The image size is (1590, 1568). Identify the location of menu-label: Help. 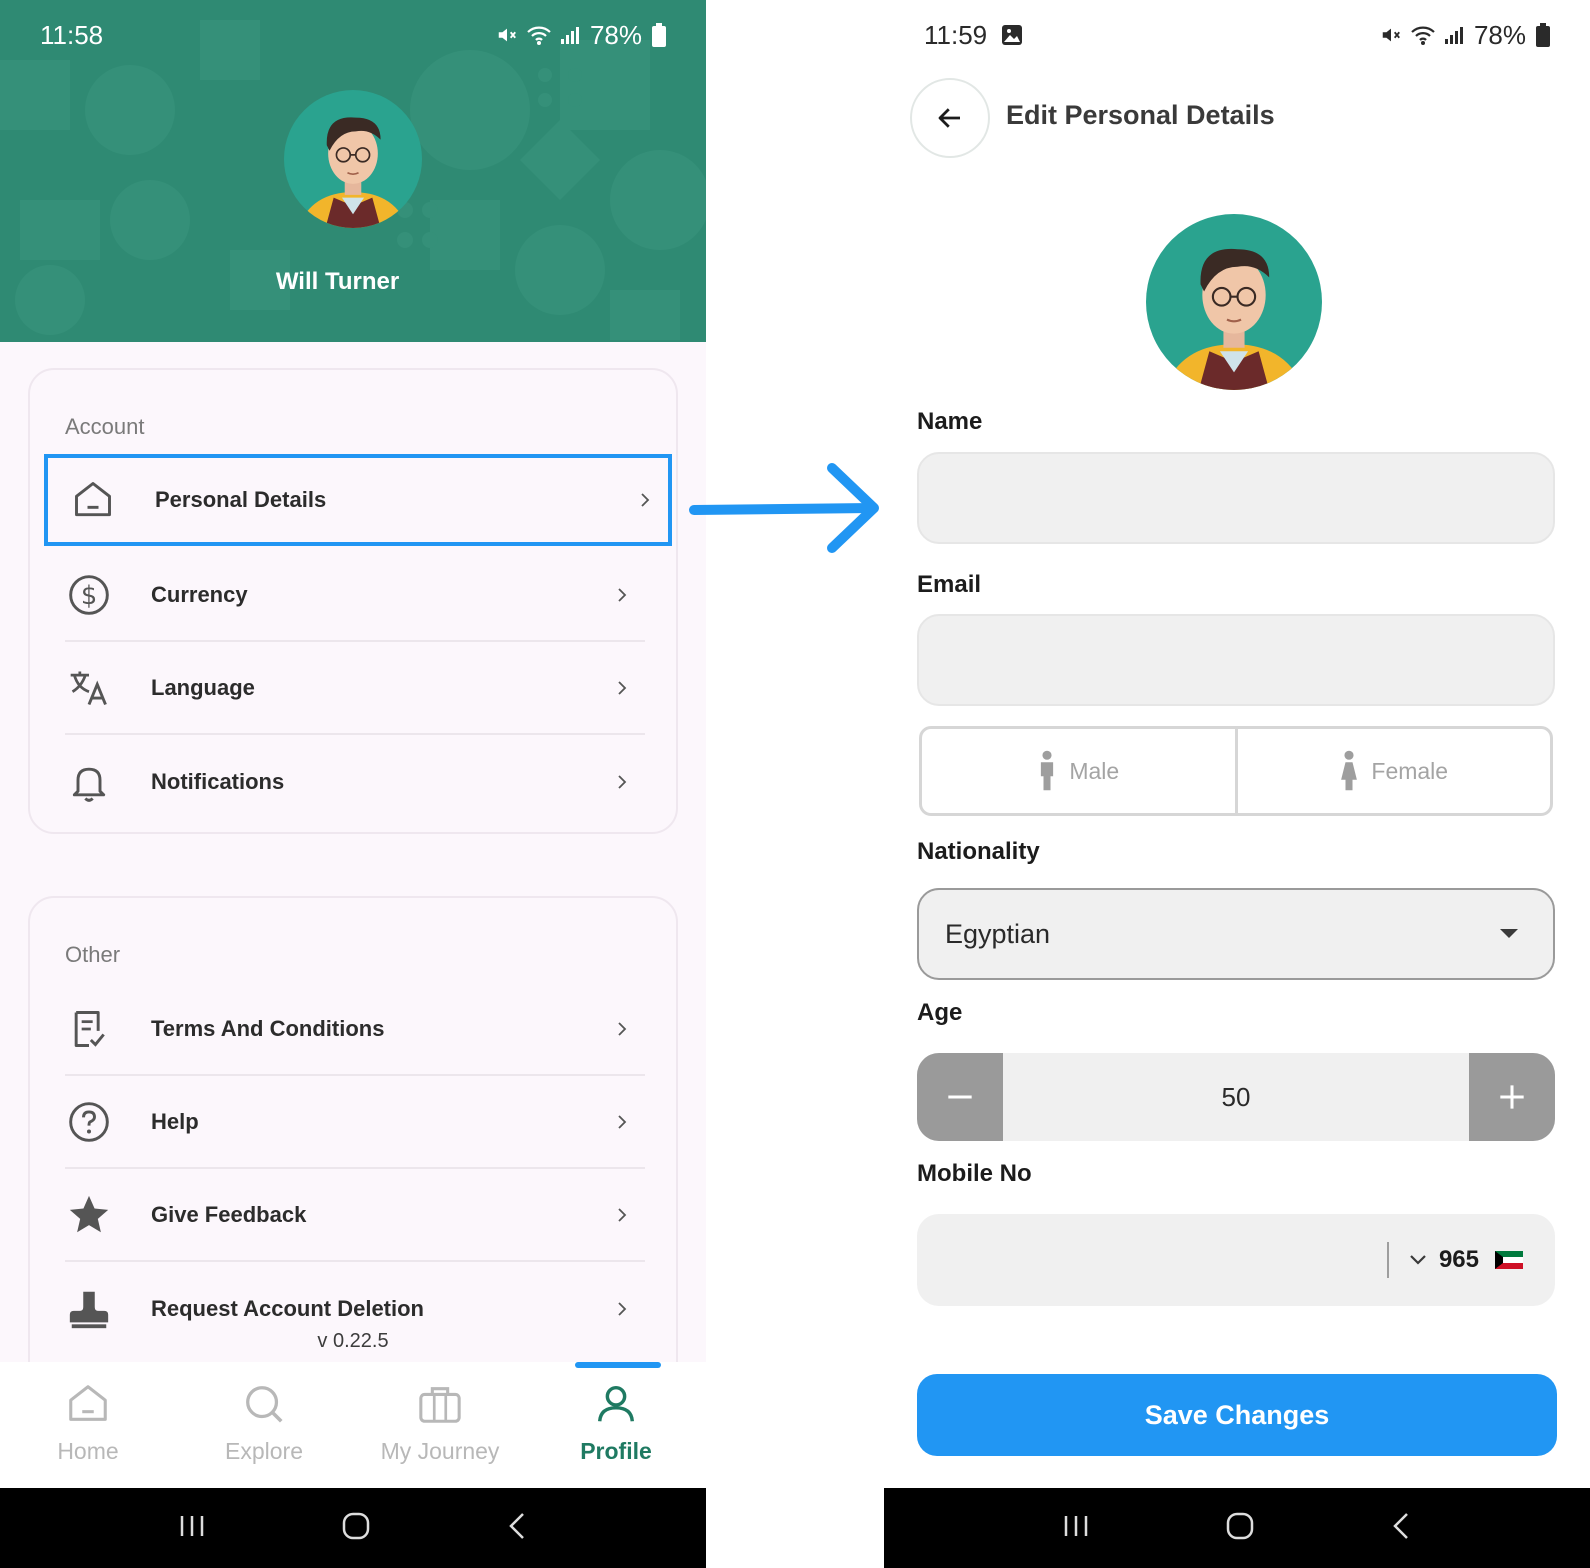
(175, 1121).